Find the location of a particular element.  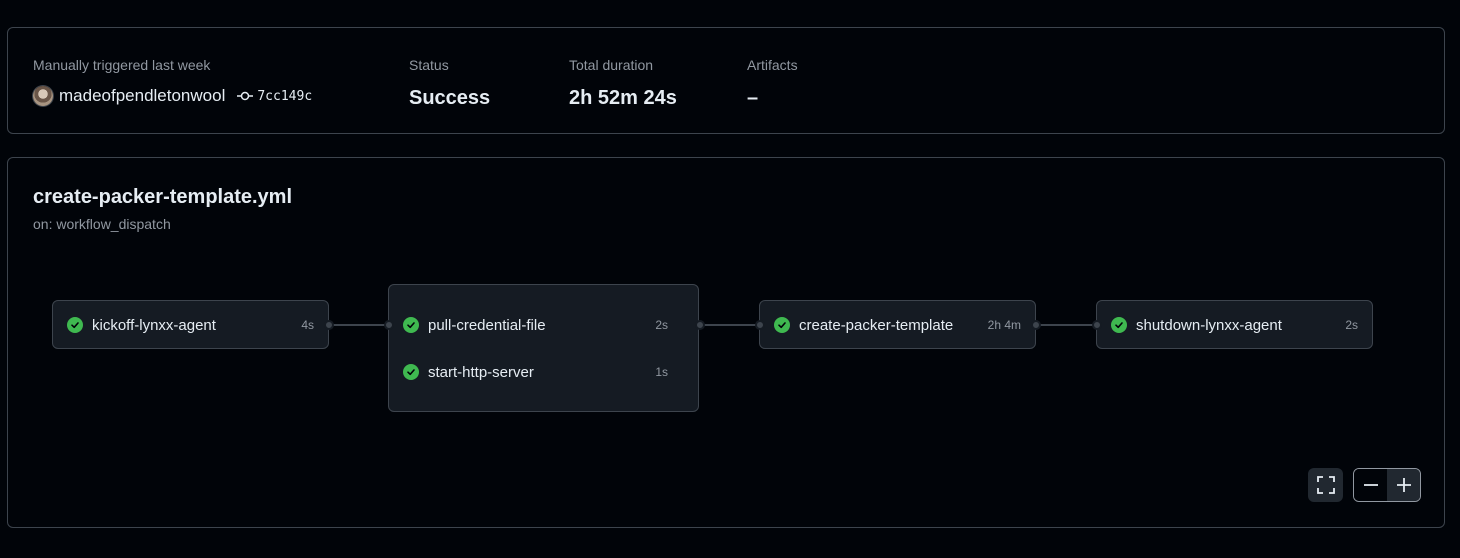

status-field: Status Success is located at coordinates (449, 83).